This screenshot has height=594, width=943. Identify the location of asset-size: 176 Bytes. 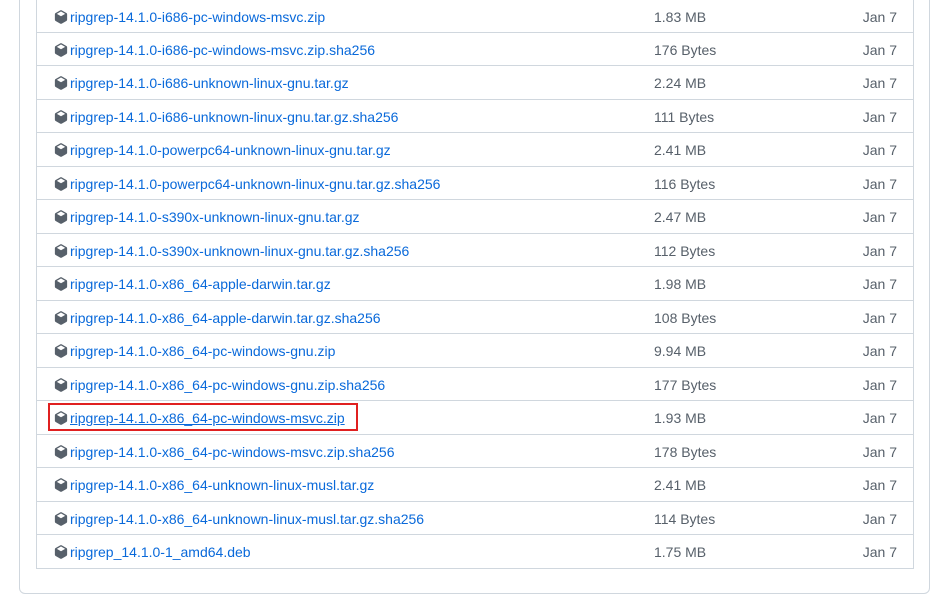
(685, 49).